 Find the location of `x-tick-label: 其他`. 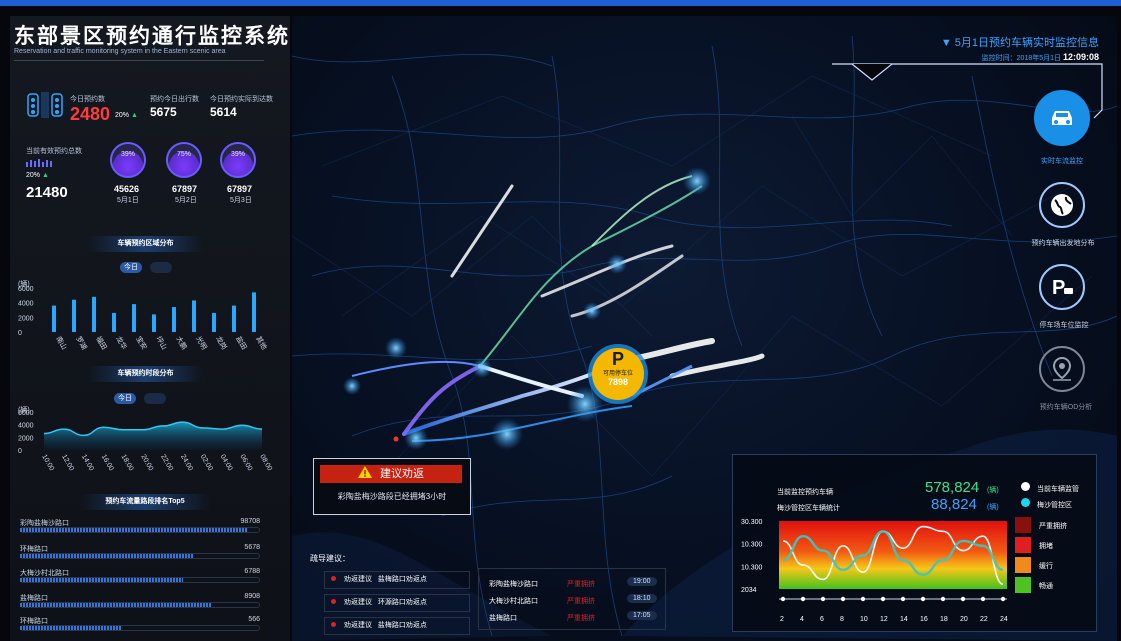

x-tick-label: 其他 is located at coordinates (261, 343).